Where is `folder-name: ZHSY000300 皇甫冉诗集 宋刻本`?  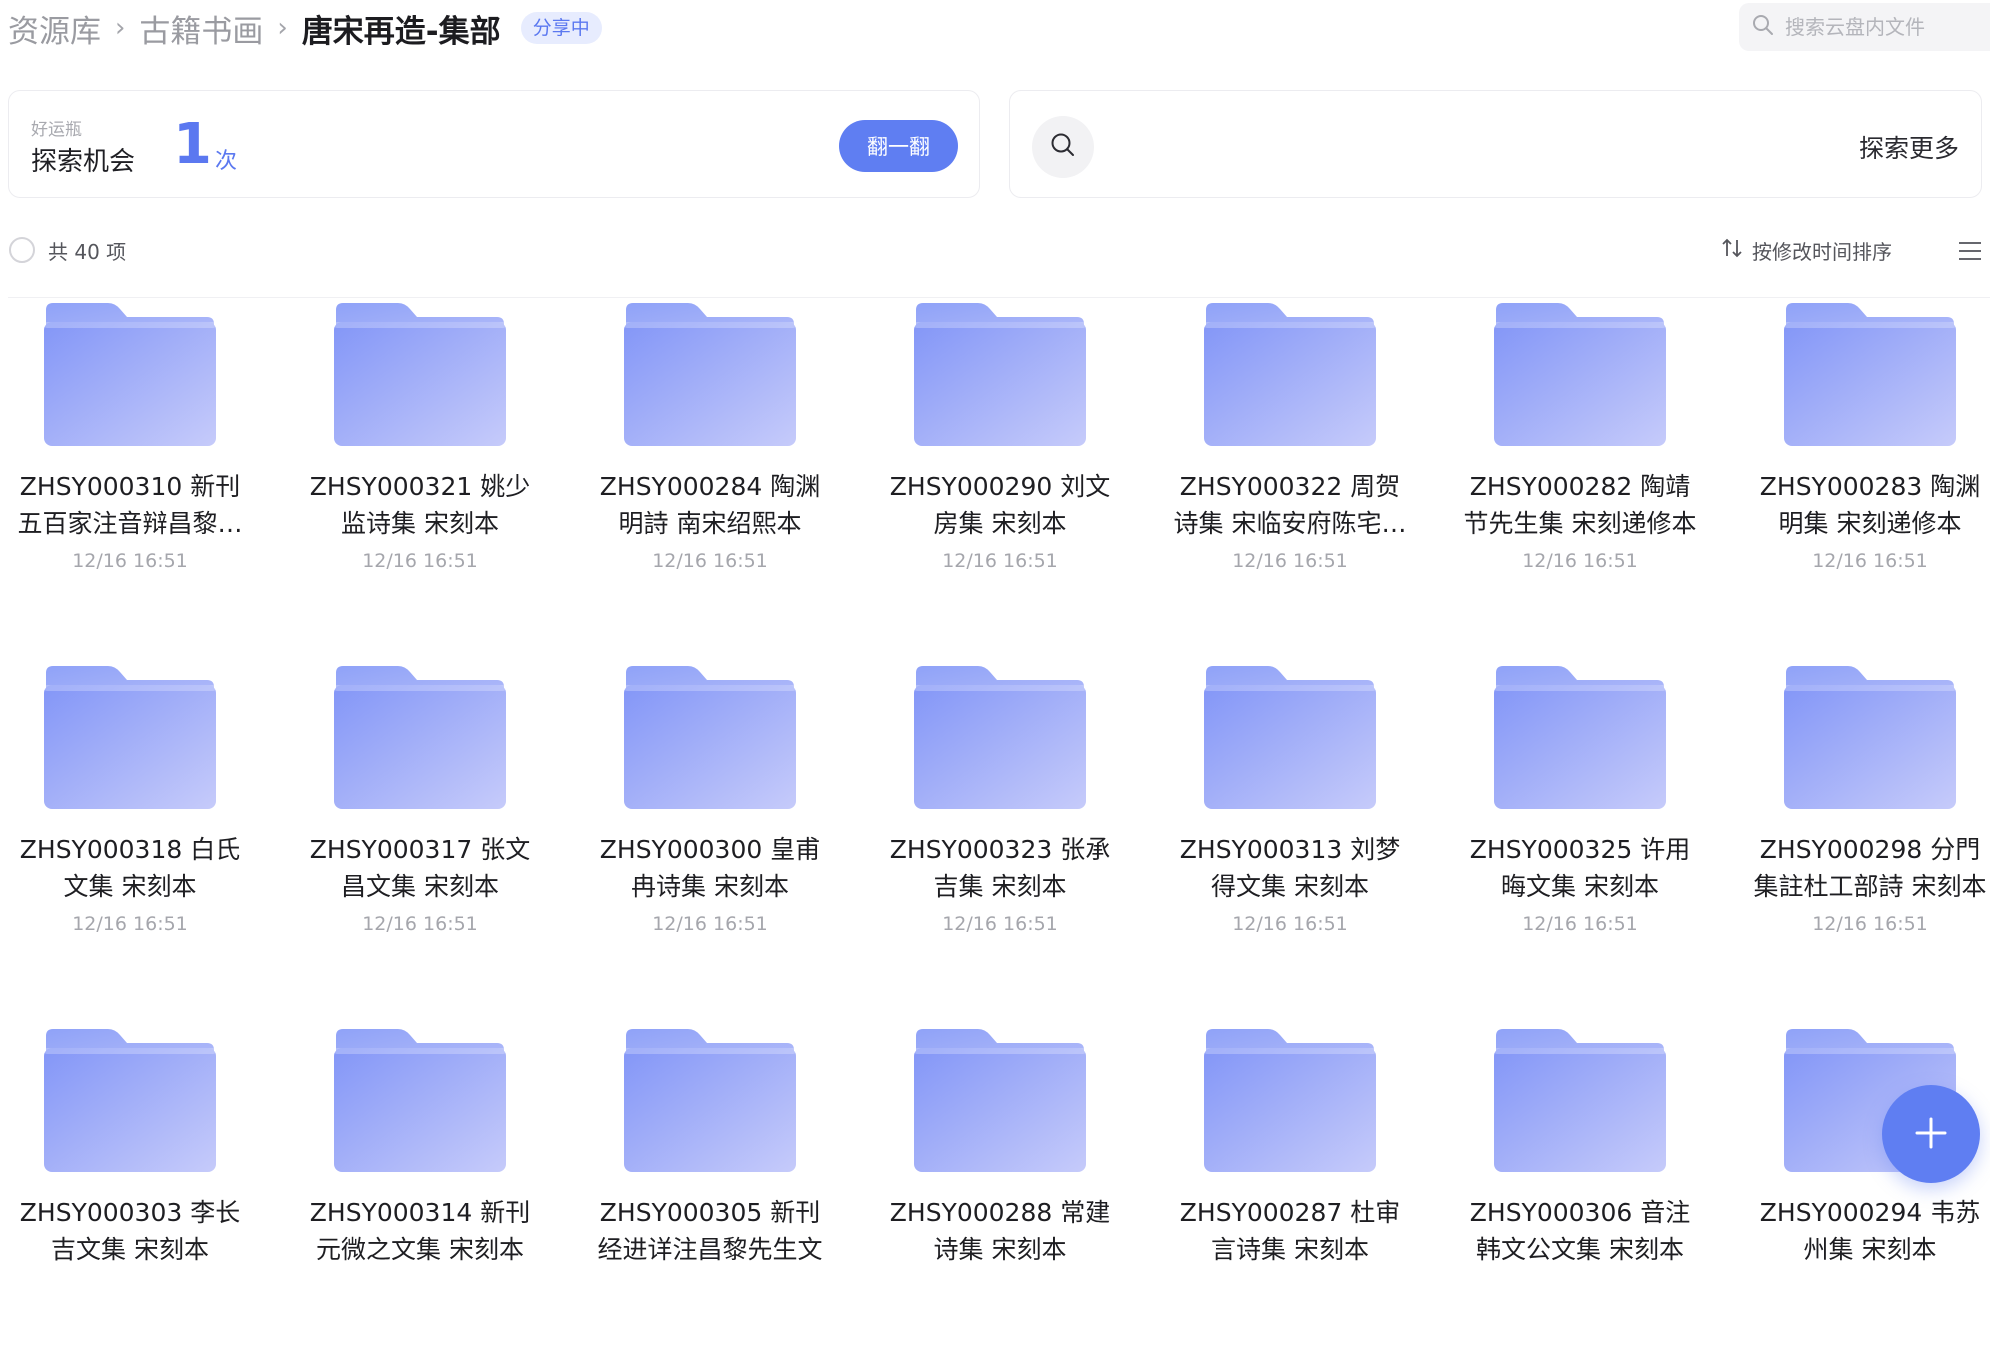 folder-name: ZHSY000300 皇甫冉诗集 宋刻本 is located at coordinates (710, 868).